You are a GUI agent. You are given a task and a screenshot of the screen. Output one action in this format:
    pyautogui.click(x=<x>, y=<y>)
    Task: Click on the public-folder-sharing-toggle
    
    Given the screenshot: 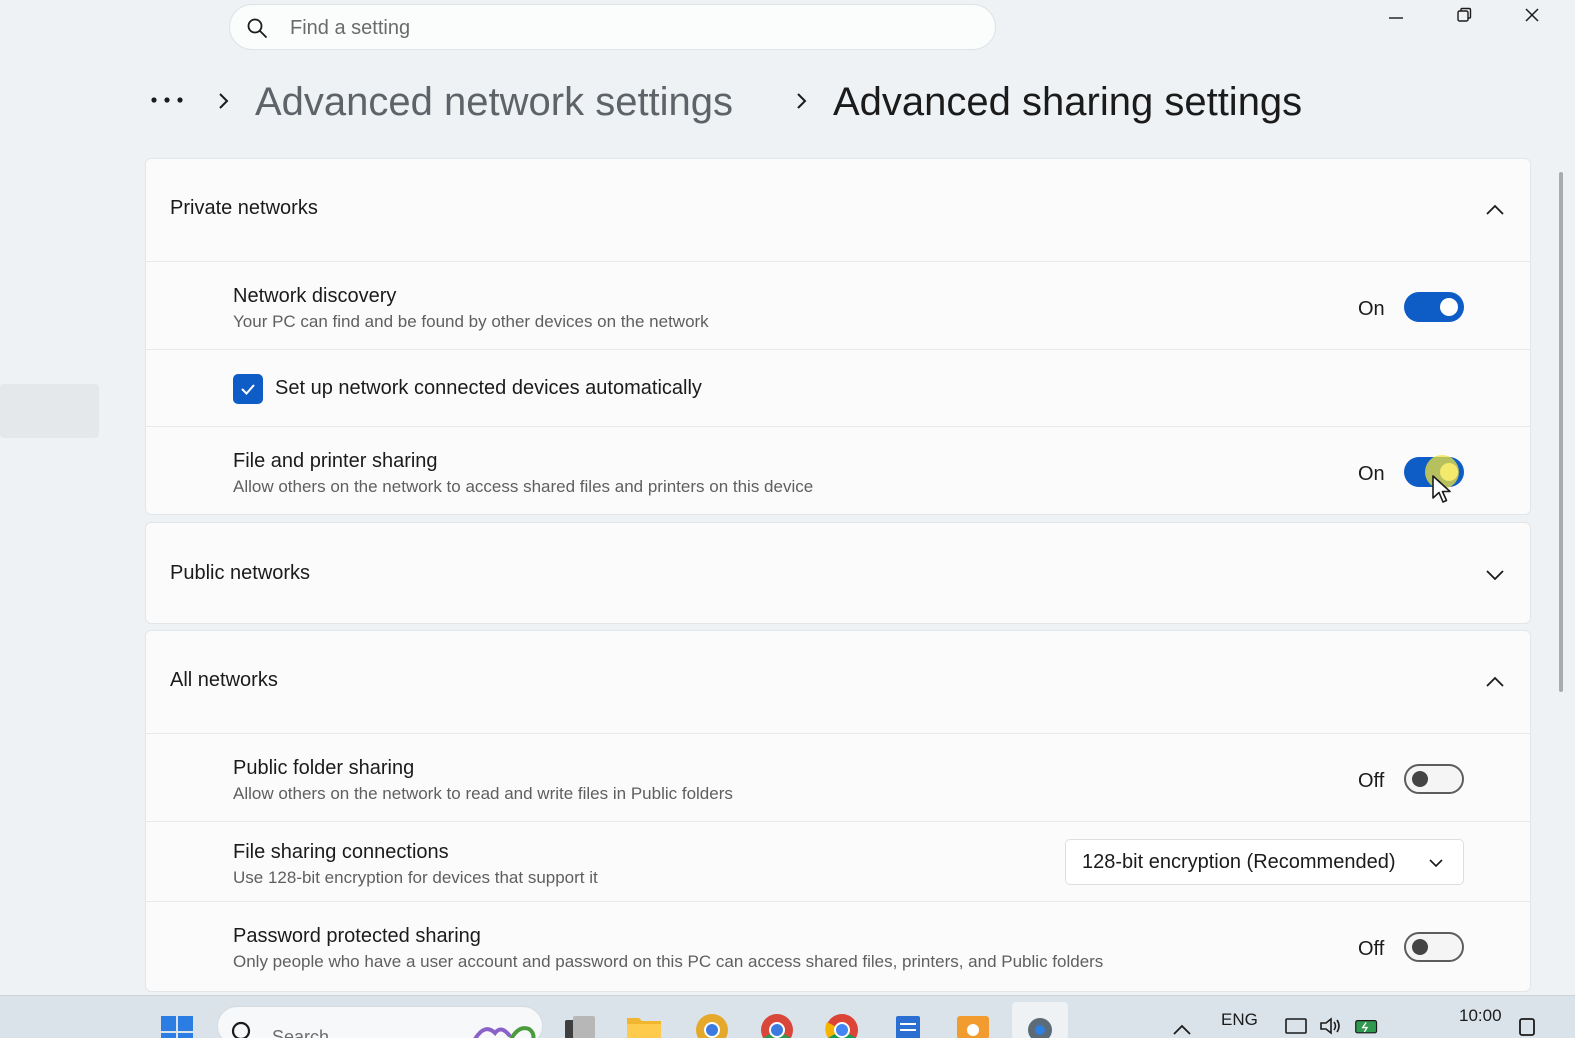 What is the action you would take?
    pyautogui.click(x=1434, y=779)
    